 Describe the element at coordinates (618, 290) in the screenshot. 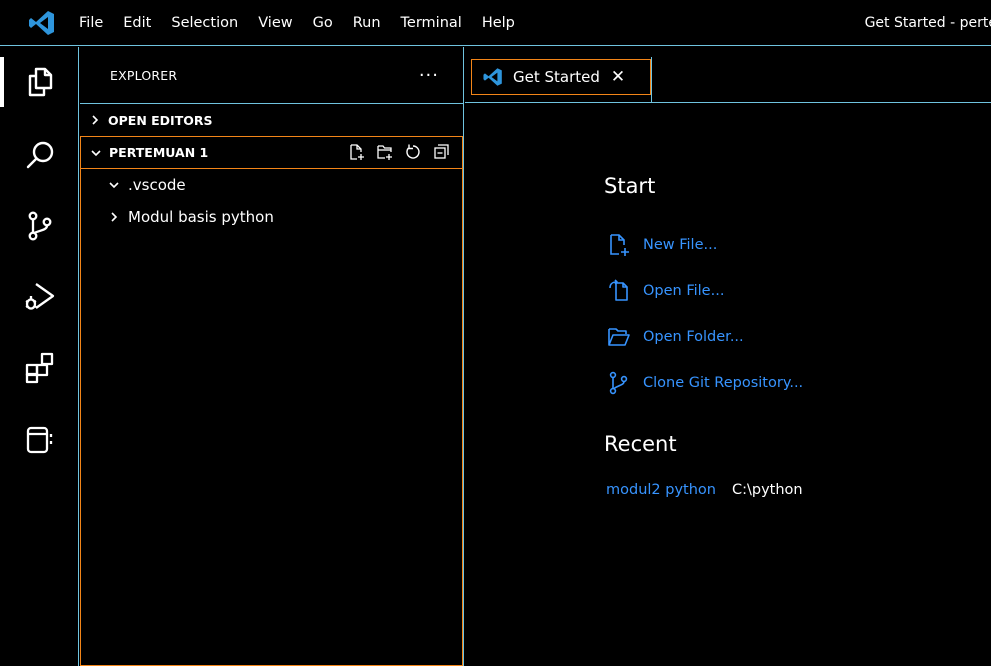

I see `open-file-icon` at that location.